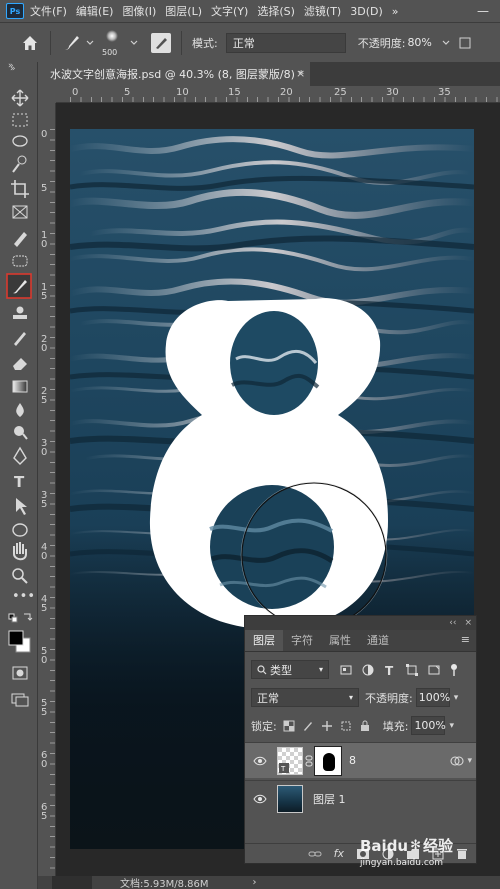 This screenshot has width=500, height=889. I want to click on document-tab: 水波文字创意海报.psd @ 40.3% (8, 图层蒙版/8) *, so click(174, 74).